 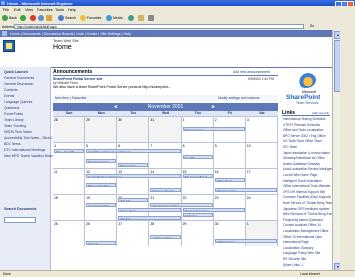 What do you see at coordinates (305, 231) in the screenshot?
I see `link-item: Localization Management Office` at bounding box center [305, 231].